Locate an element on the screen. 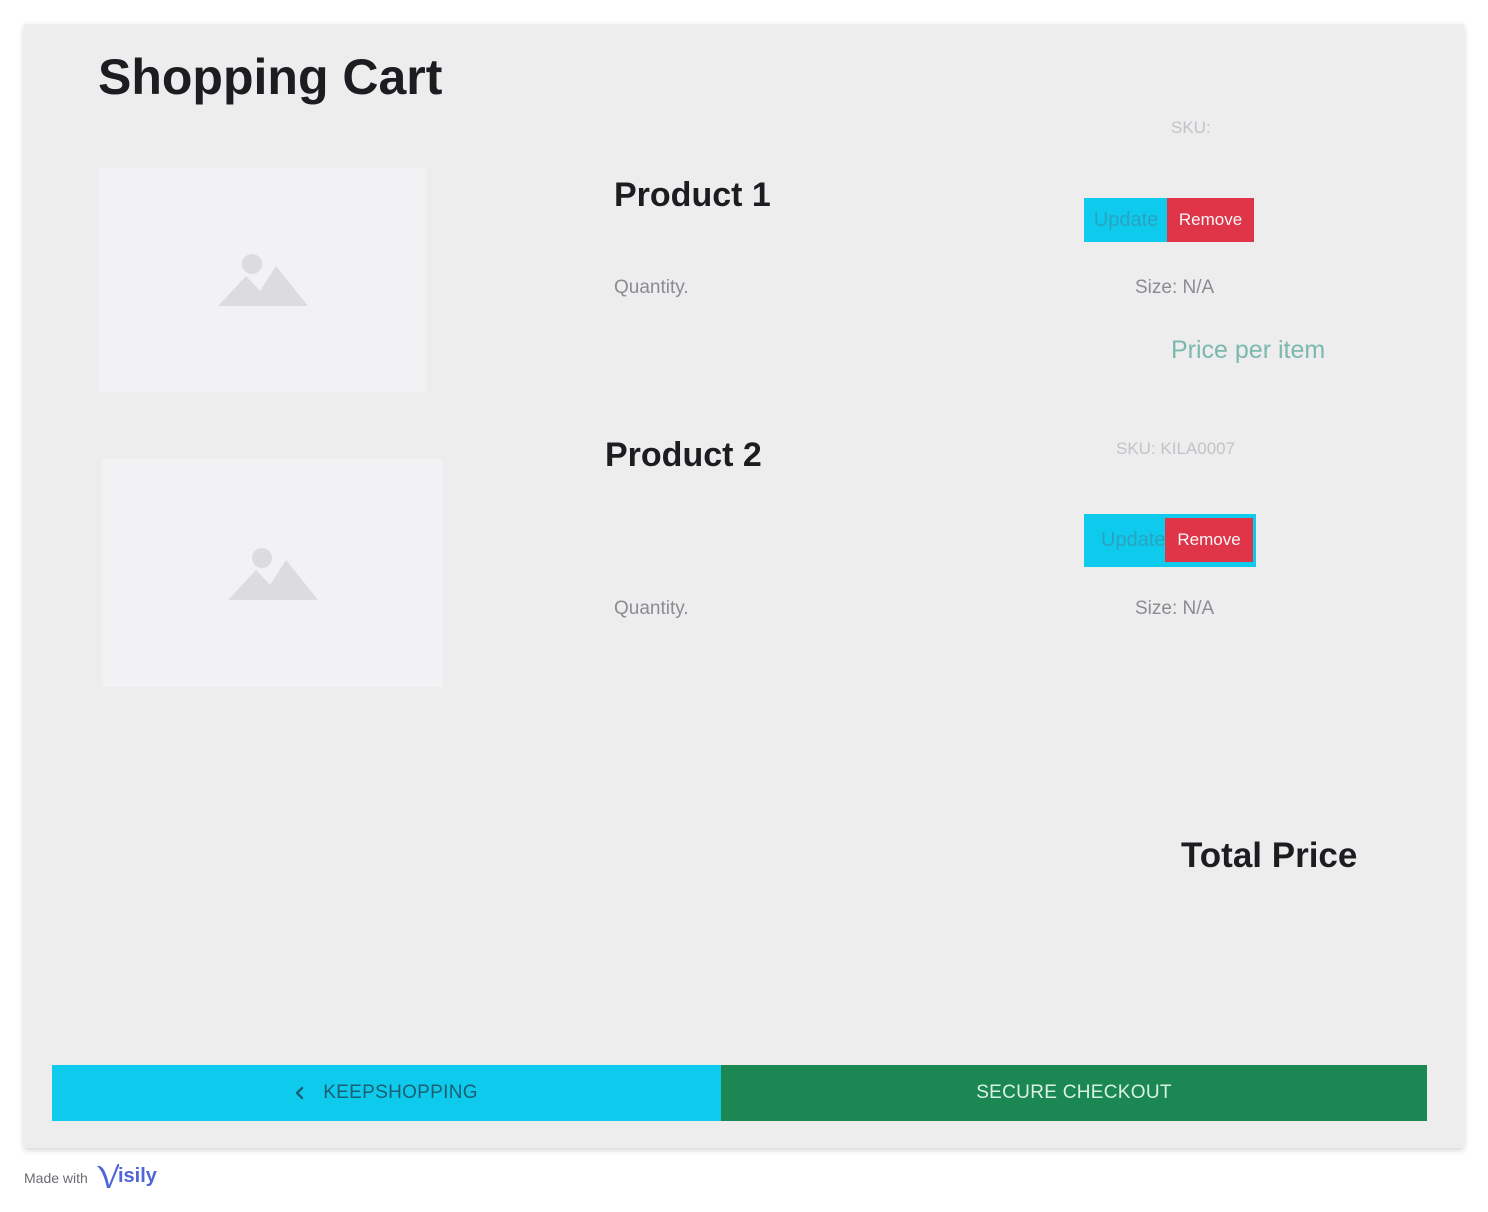 This screenshot has height=1212, width=1488. product-1-image is located at coordinates (262, 280).